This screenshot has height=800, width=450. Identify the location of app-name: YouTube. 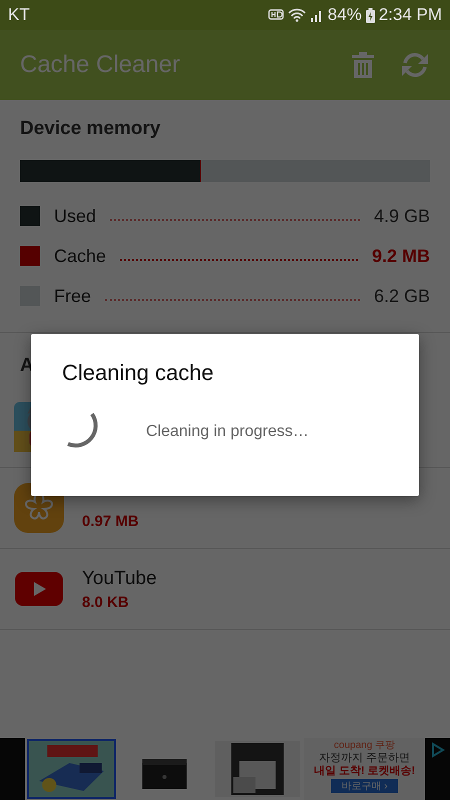
(119, 579).